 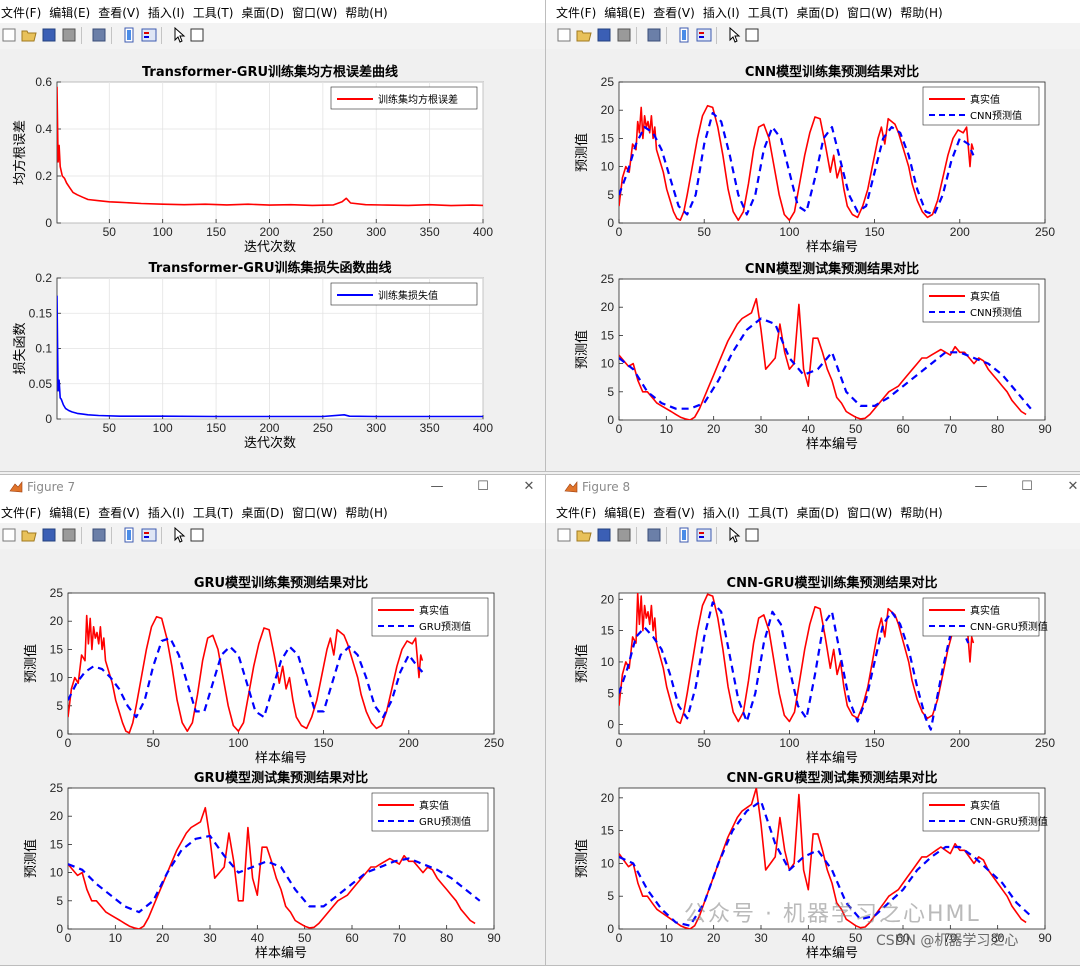 What do you see at coordinates (216, 232) in the screenshot?
I see `x-tick-label: 150` at bounding box center [216, 232].